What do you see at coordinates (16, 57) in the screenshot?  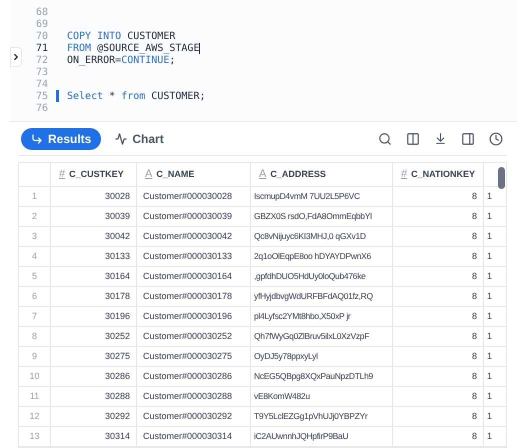 I see `expand-button` at bounding box center [16, 57].